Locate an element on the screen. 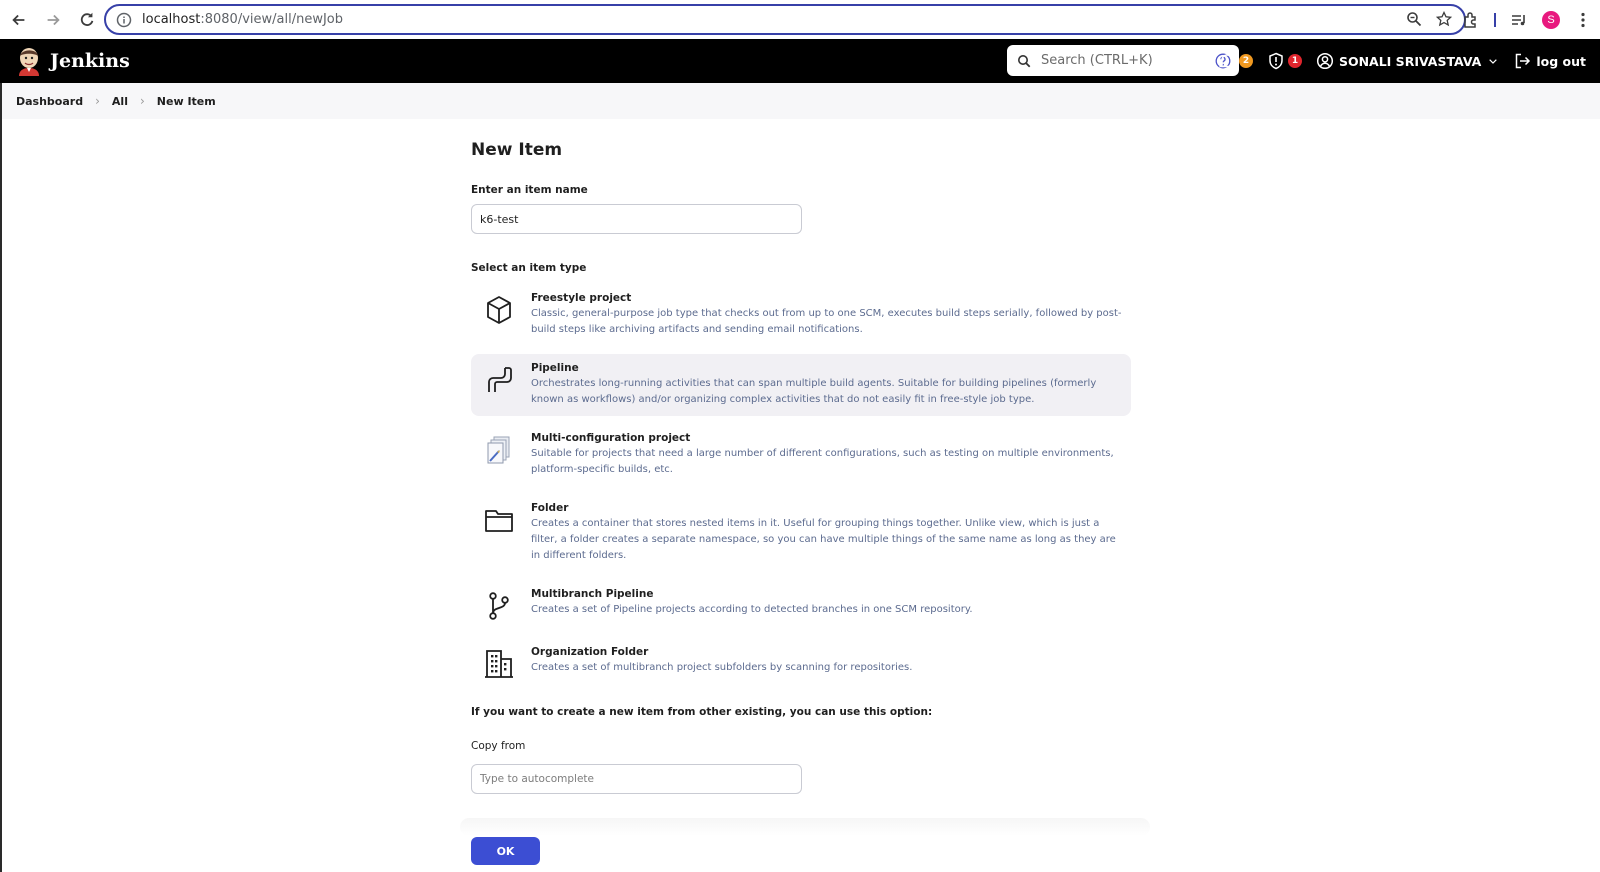  security-badge: 1 is located at coordinates (1294, 61).